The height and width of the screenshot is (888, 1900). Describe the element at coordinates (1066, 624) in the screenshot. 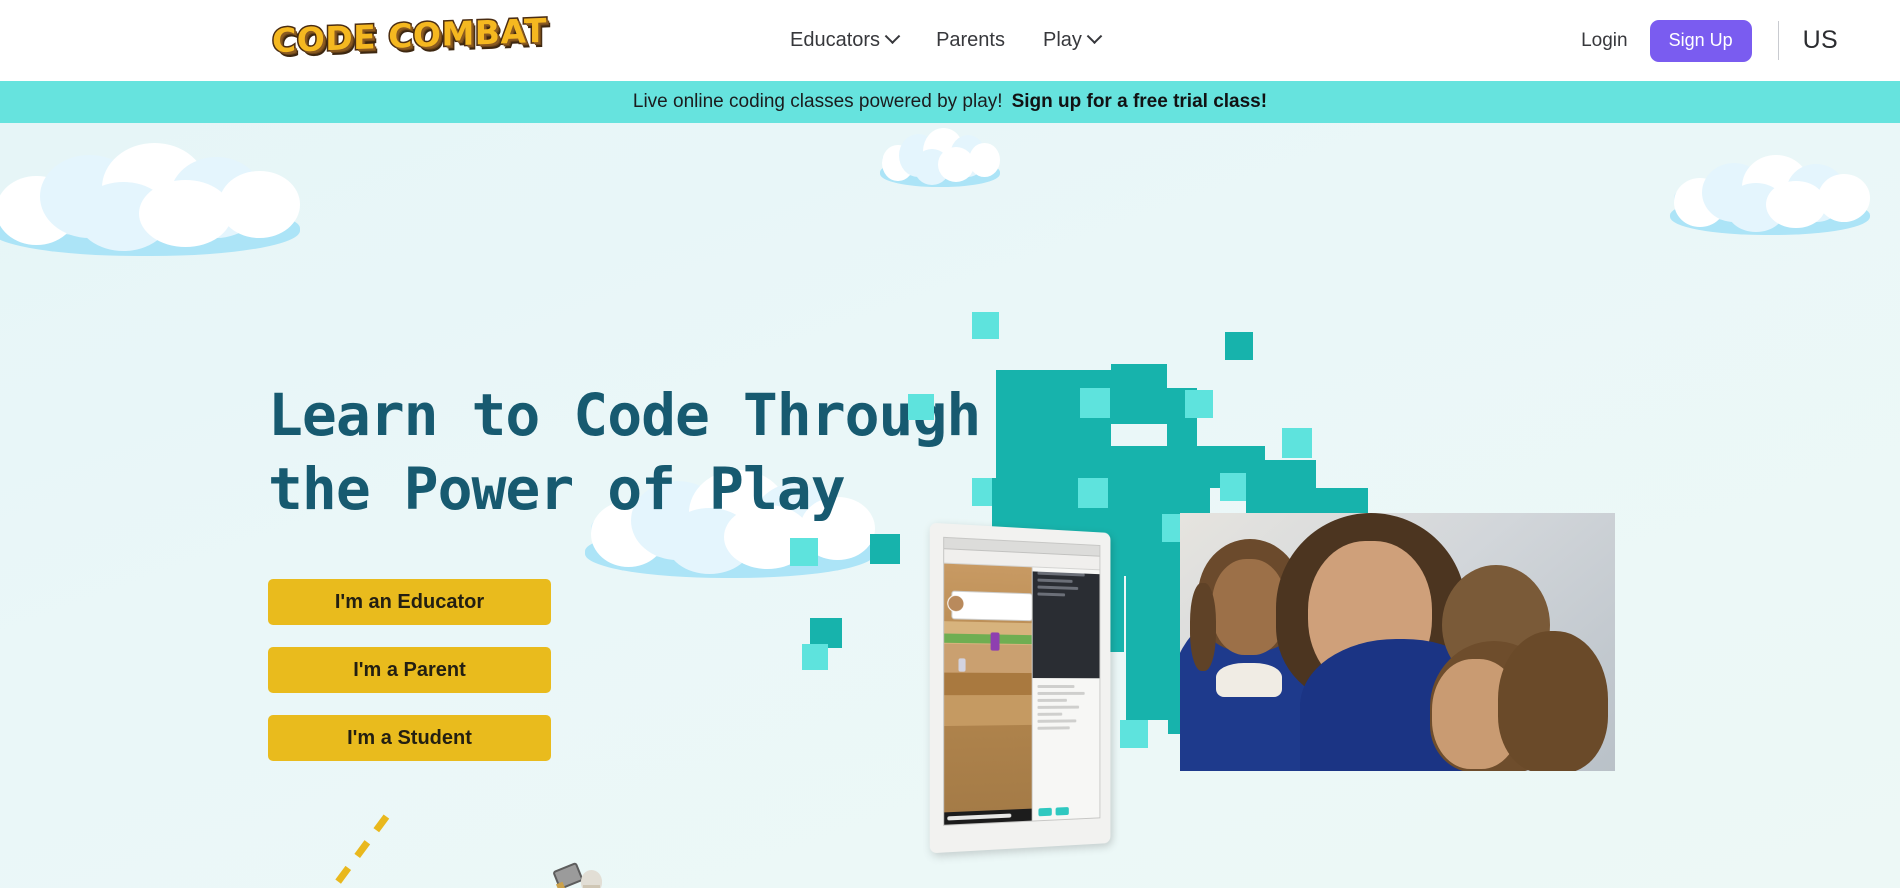

I see `code-editor-dark-area` at that location.